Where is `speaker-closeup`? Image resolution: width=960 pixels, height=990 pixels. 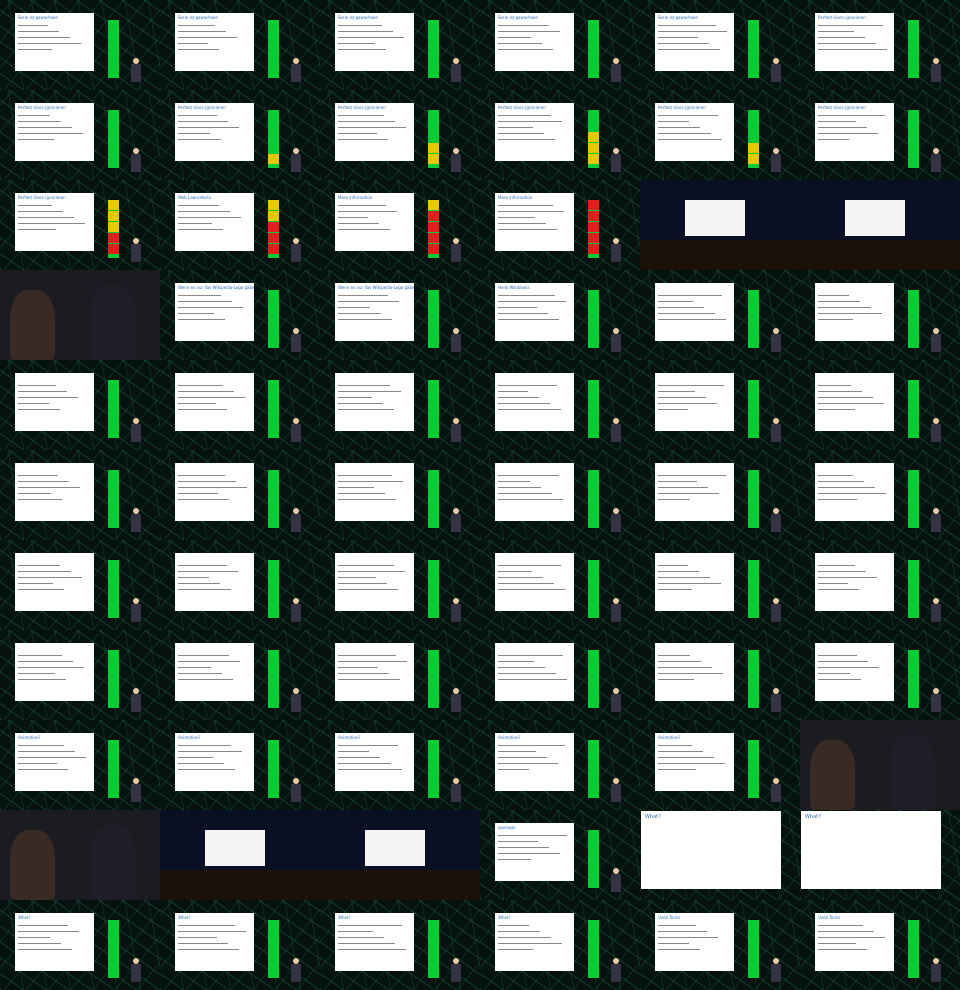 speaker-closeup is located at coordinates (80, 315).